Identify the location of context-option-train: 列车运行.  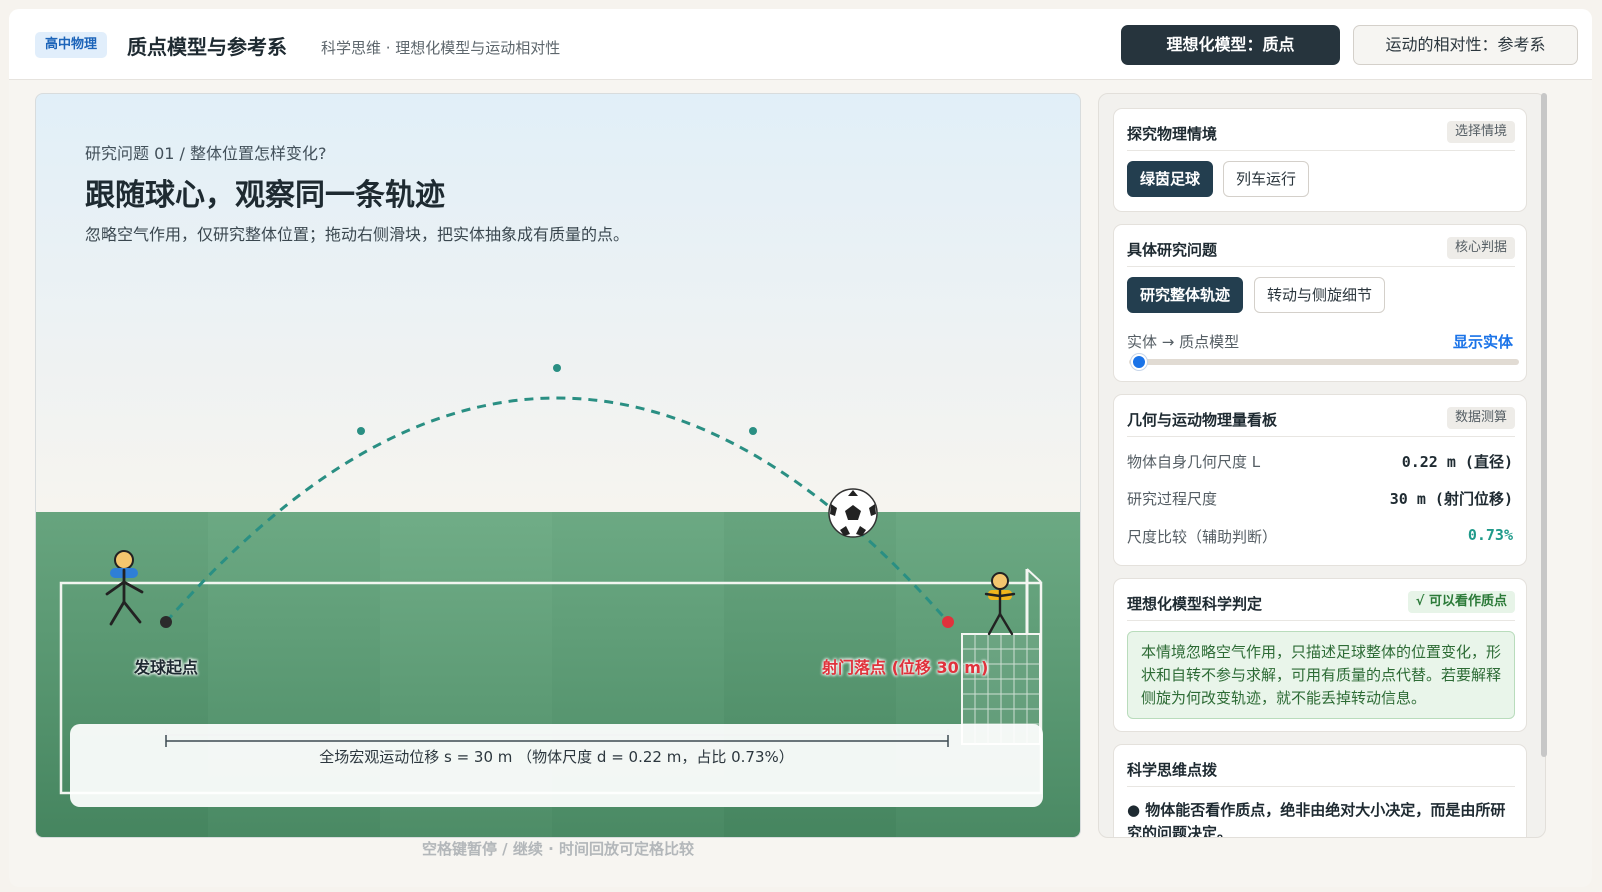
(1266, 179).